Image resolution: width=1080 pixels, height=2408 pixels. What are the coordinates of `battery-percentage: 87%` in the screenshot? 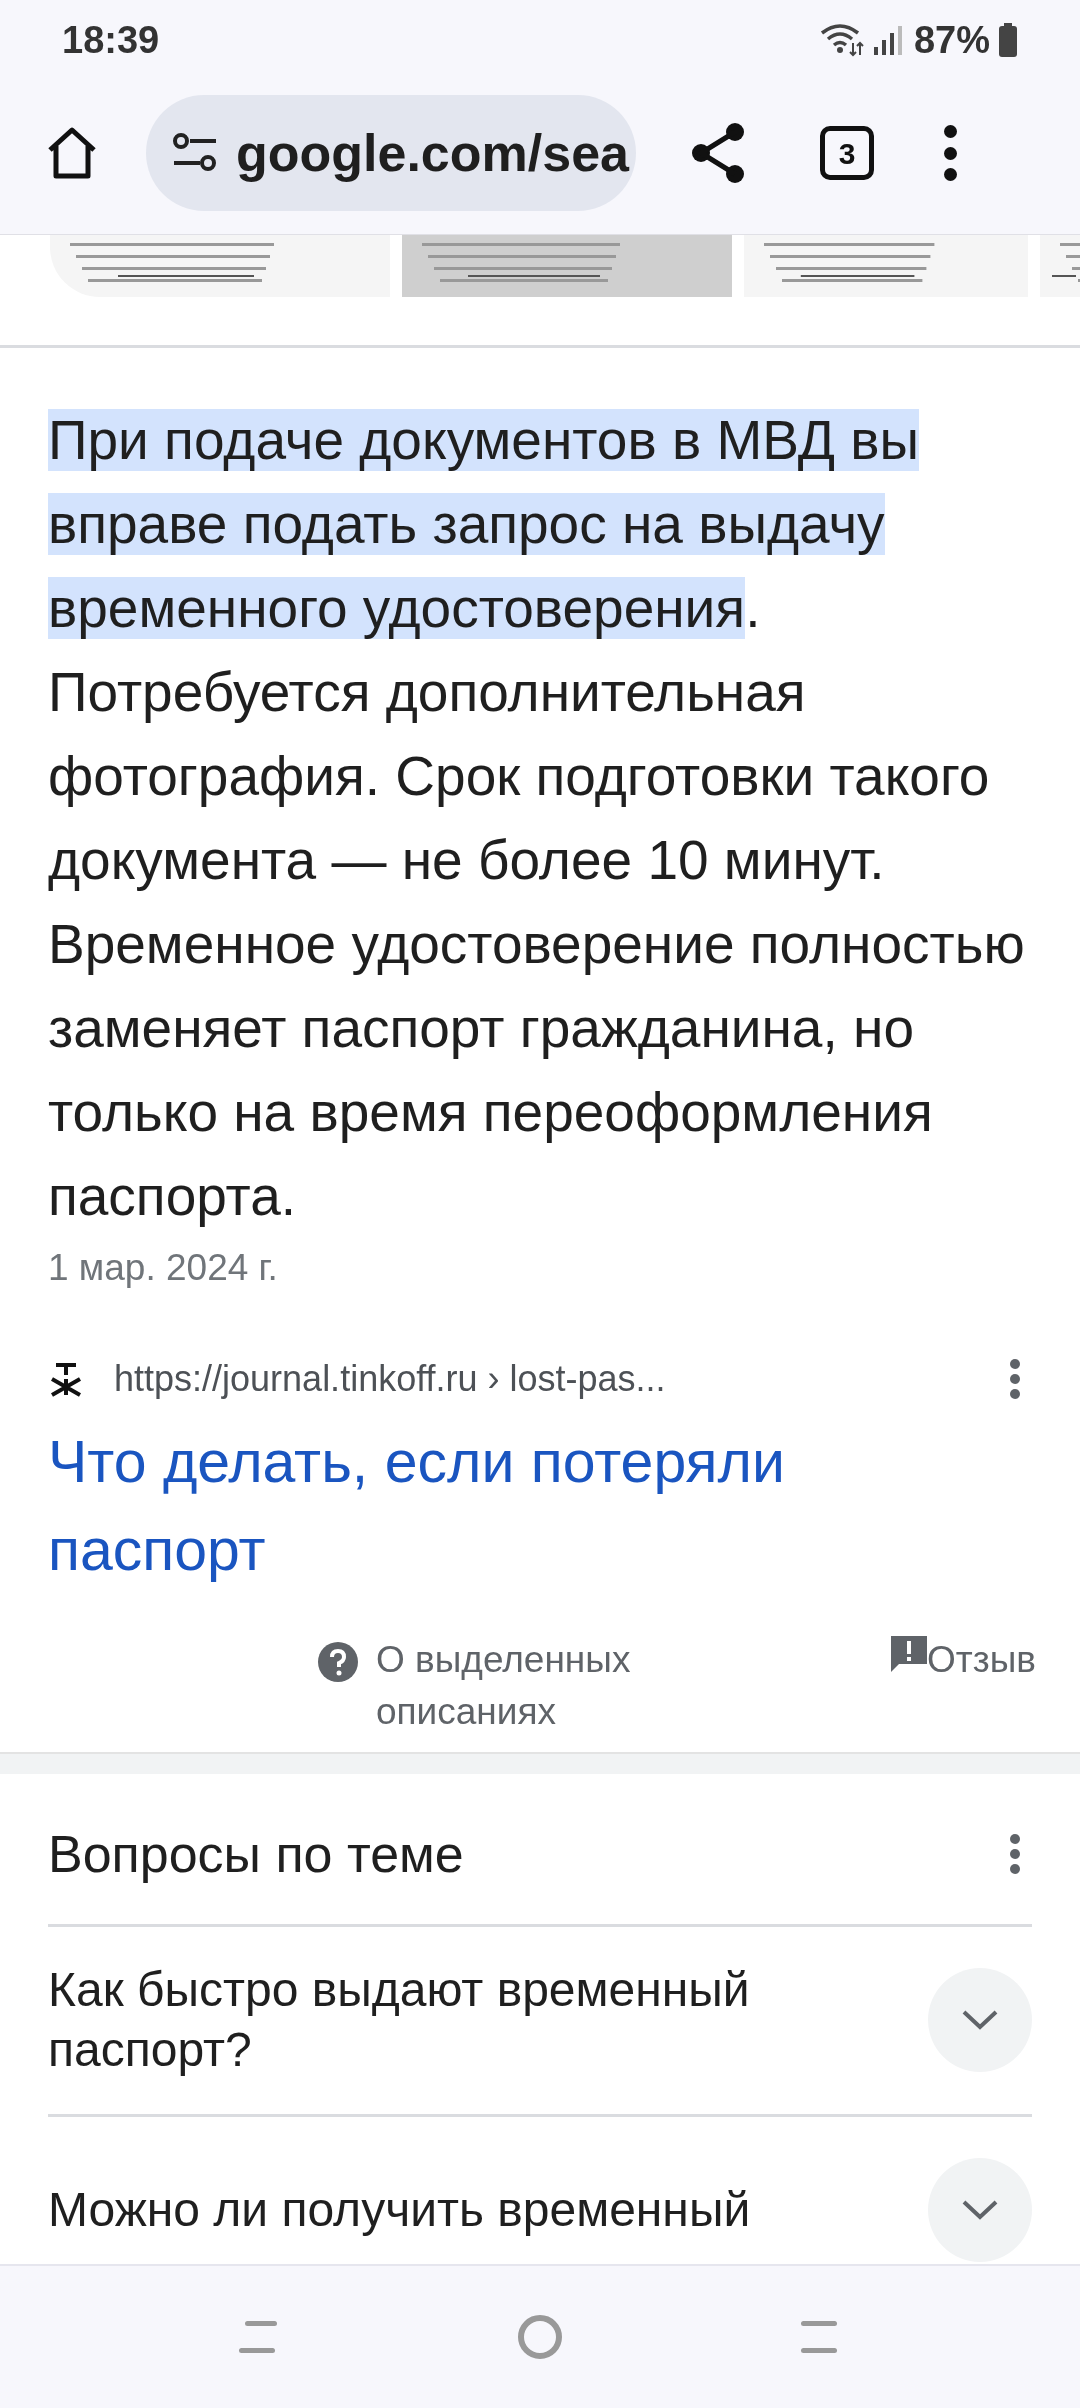 It's located at (951, 40).